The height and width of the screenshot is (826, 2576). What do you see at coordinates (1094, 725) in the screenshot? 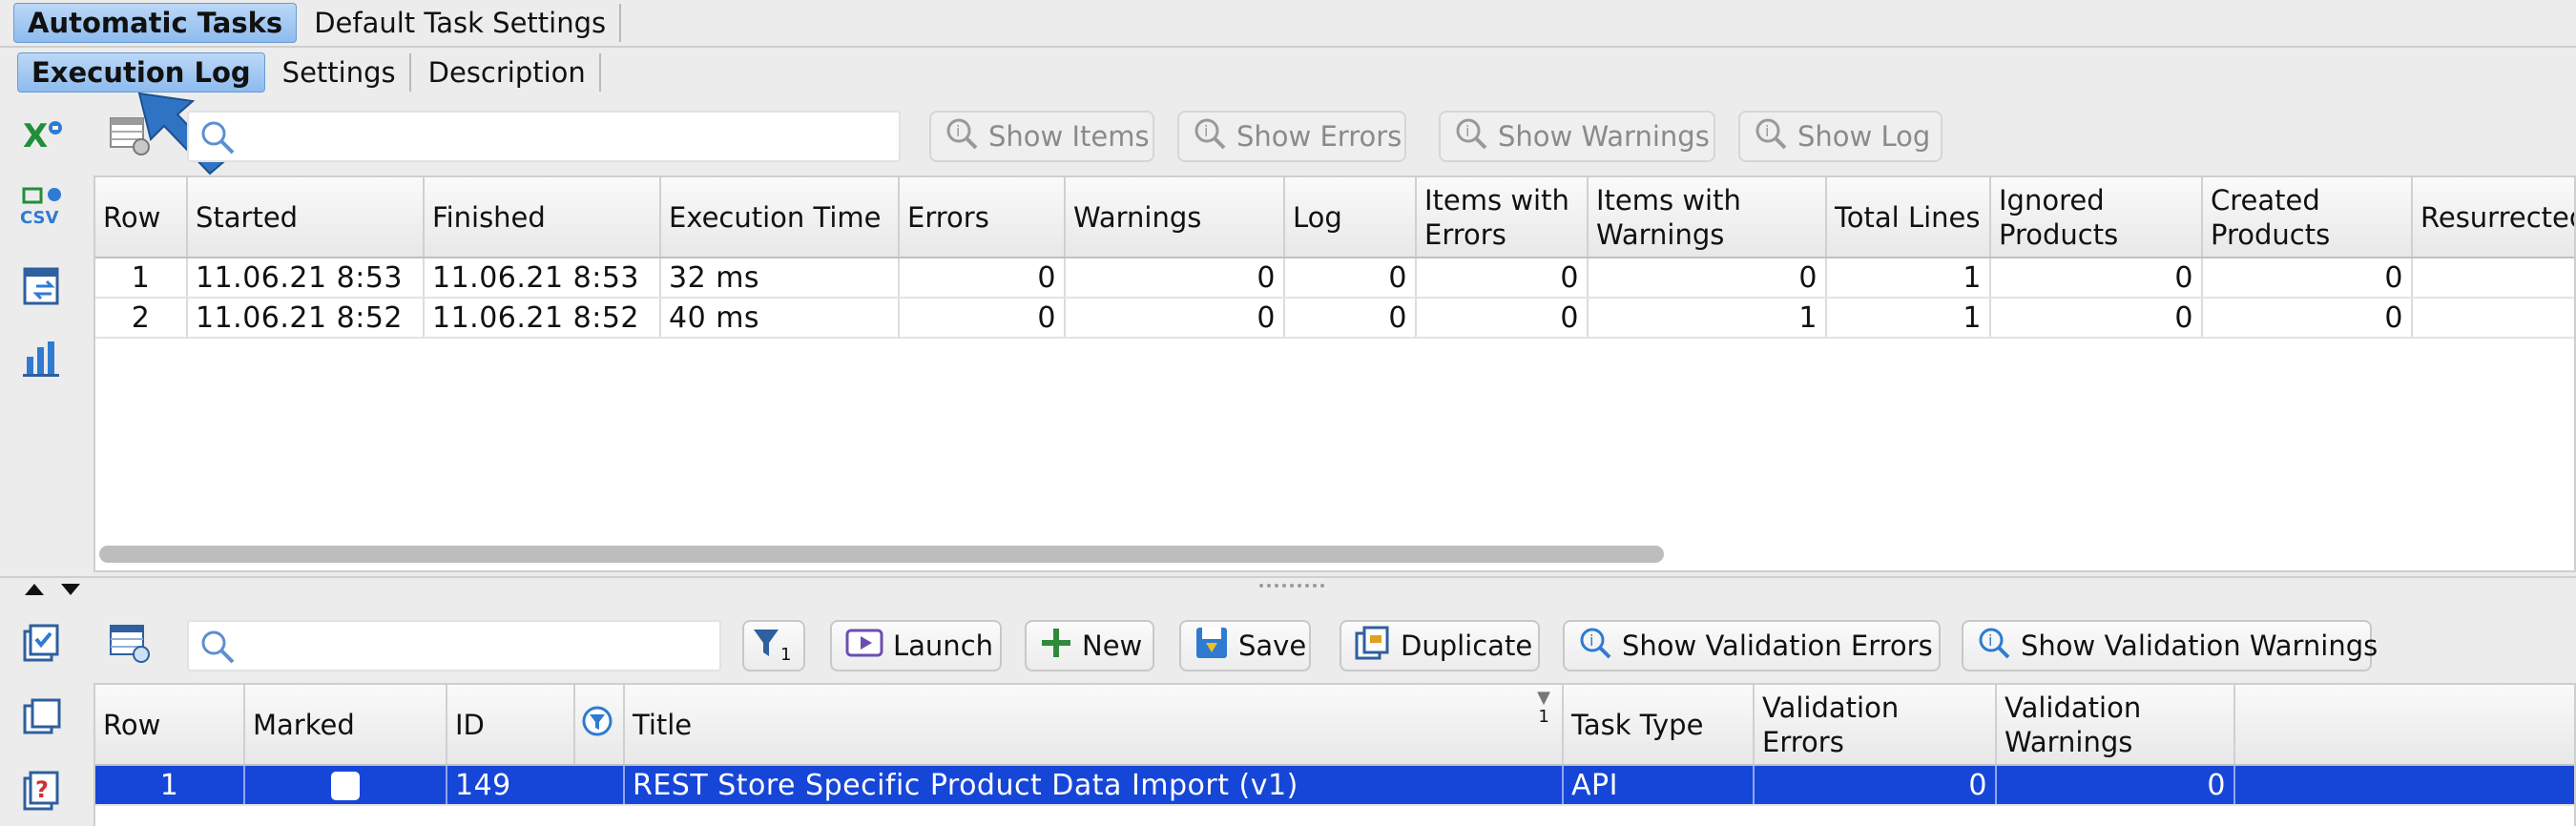
I see `column-header: Title ▼ 1` at bounding box center [1094, 725].